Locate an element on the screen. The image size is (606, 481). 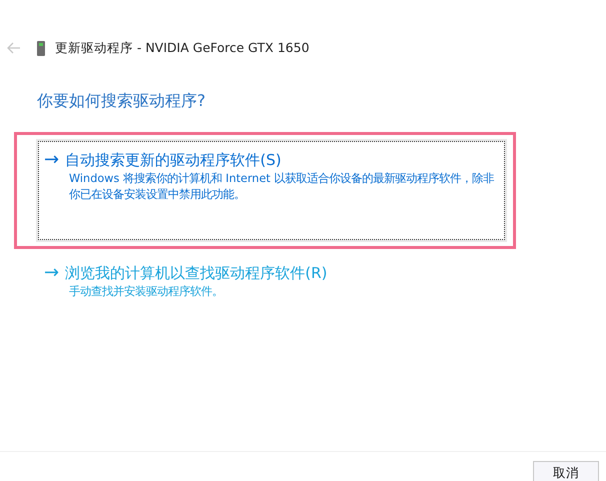
option-title: 自动搜索更新的驱动程序软件(S) is located at coordinates (173, 160).